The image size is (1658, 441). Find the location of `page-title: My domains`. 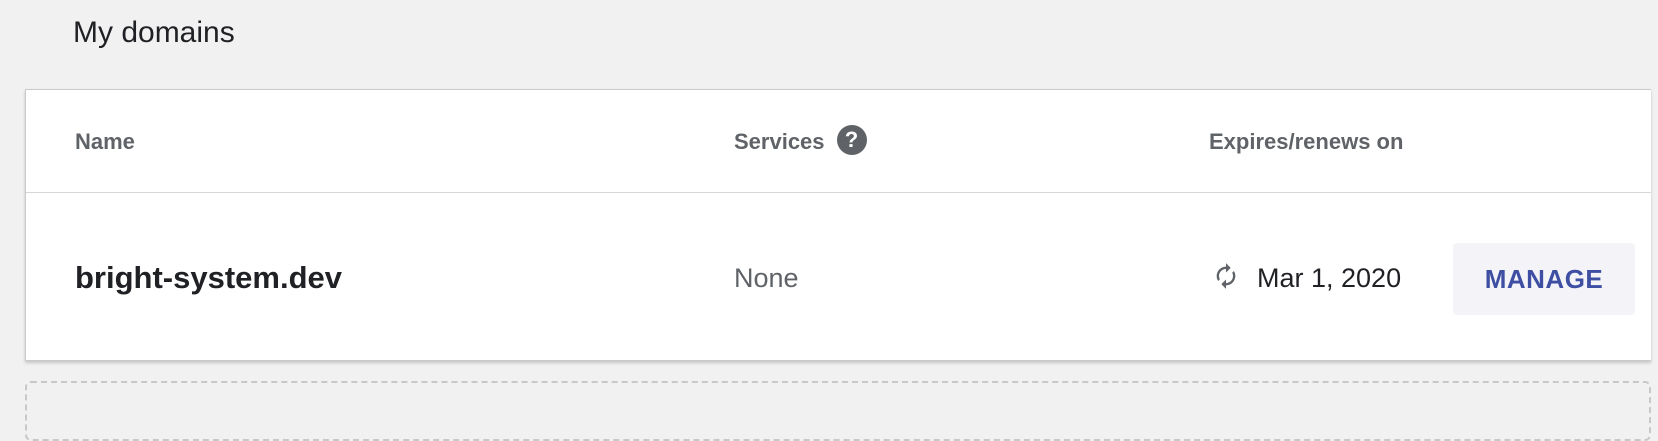

page-title: My domains is located at coordinates (154, 32).